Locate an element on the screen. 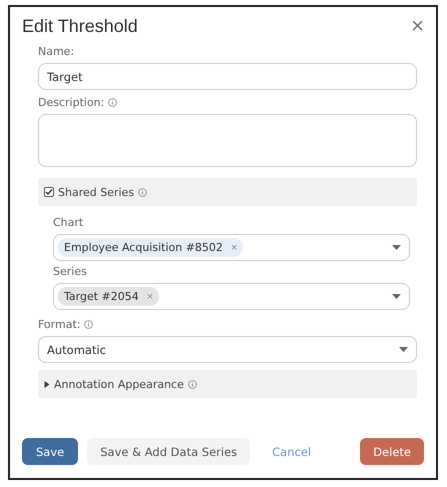 This screenshot has width=447, height=487. close-button: × is located at coordinates (417, 26).